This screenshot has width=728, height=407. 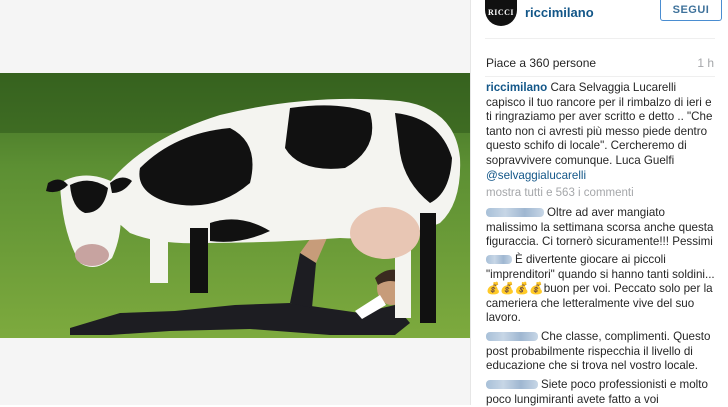 I want to click on likes-count: Piace a 360 persone, so click(x=541, y=63).